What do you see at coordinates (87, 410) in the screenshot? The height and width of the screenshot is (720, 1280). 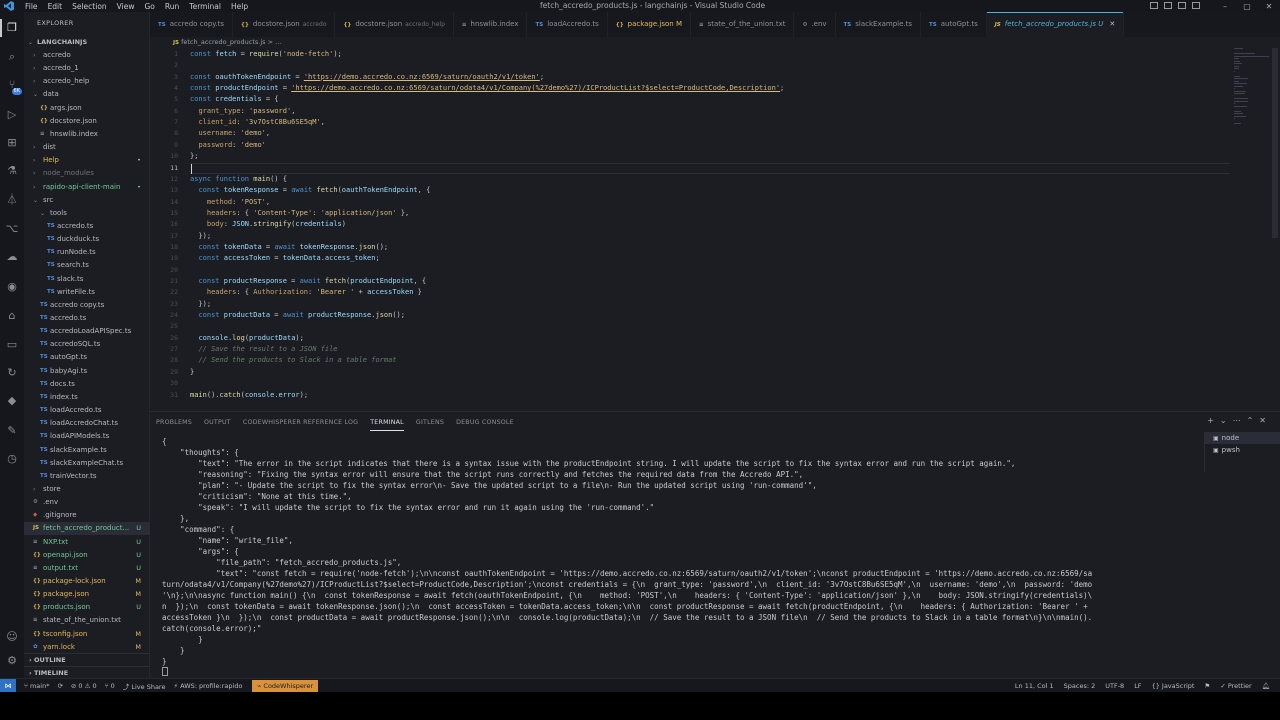 I see `file-item: TS loadAccredo.ts` at bounding box center [87, 410].